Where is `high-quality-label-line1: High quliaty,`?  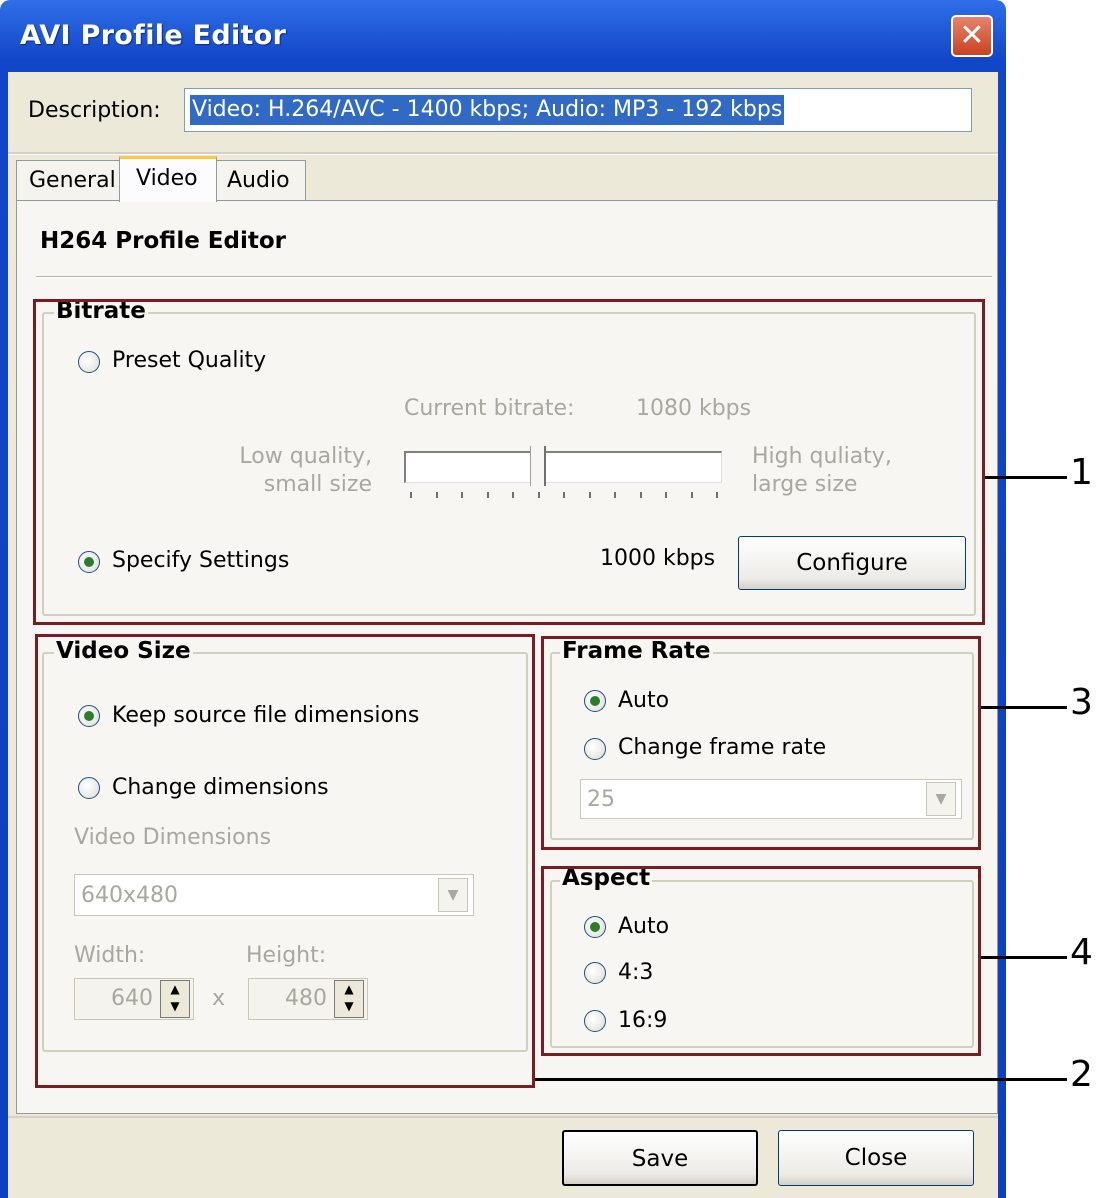 high-quality-label-line1: High quliaty, is located at coordinates (822, 456).